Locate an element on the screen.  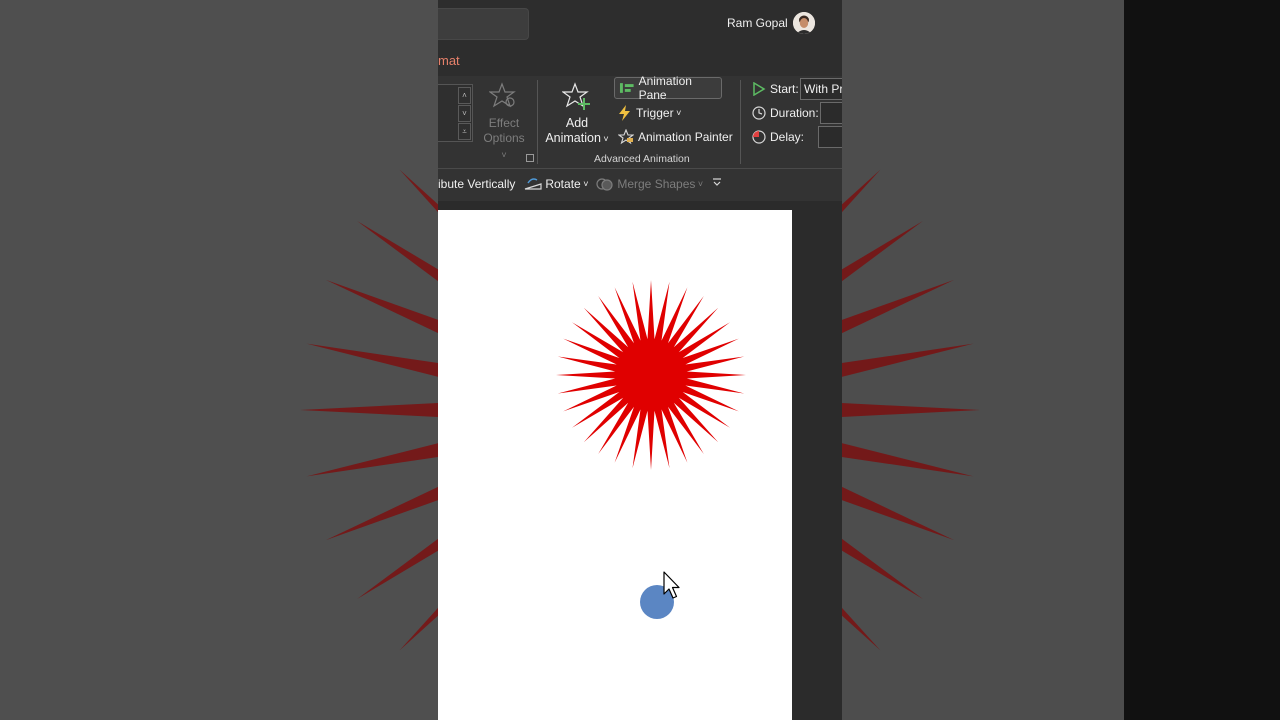
group-label-advanced-animation: Advanced Animation is located at coordinates (642, 159).